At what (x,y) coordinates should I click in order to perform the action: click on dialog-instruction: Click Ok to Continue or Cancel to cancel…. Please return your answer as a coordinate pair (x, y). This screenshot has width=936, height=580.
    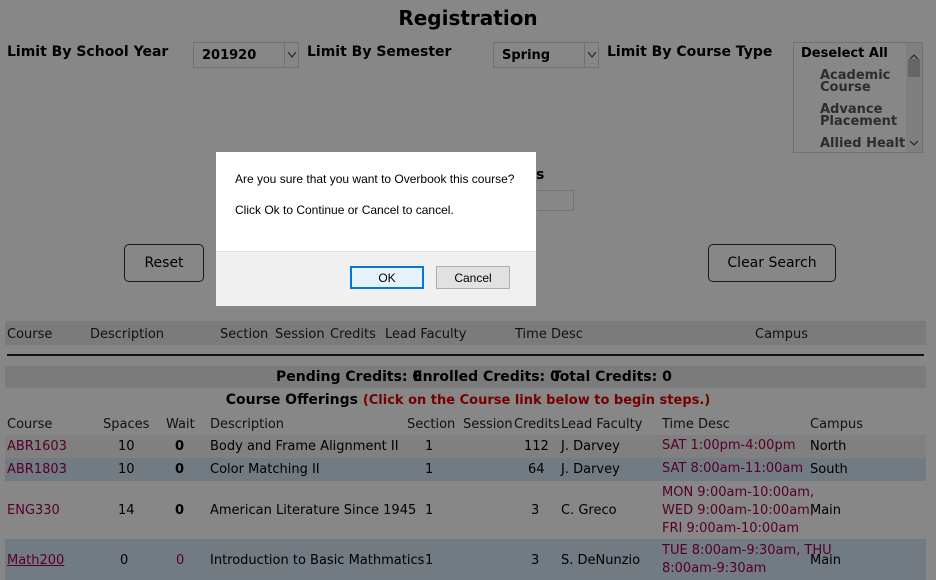
    Looking at the image, I should click on (344, 210).